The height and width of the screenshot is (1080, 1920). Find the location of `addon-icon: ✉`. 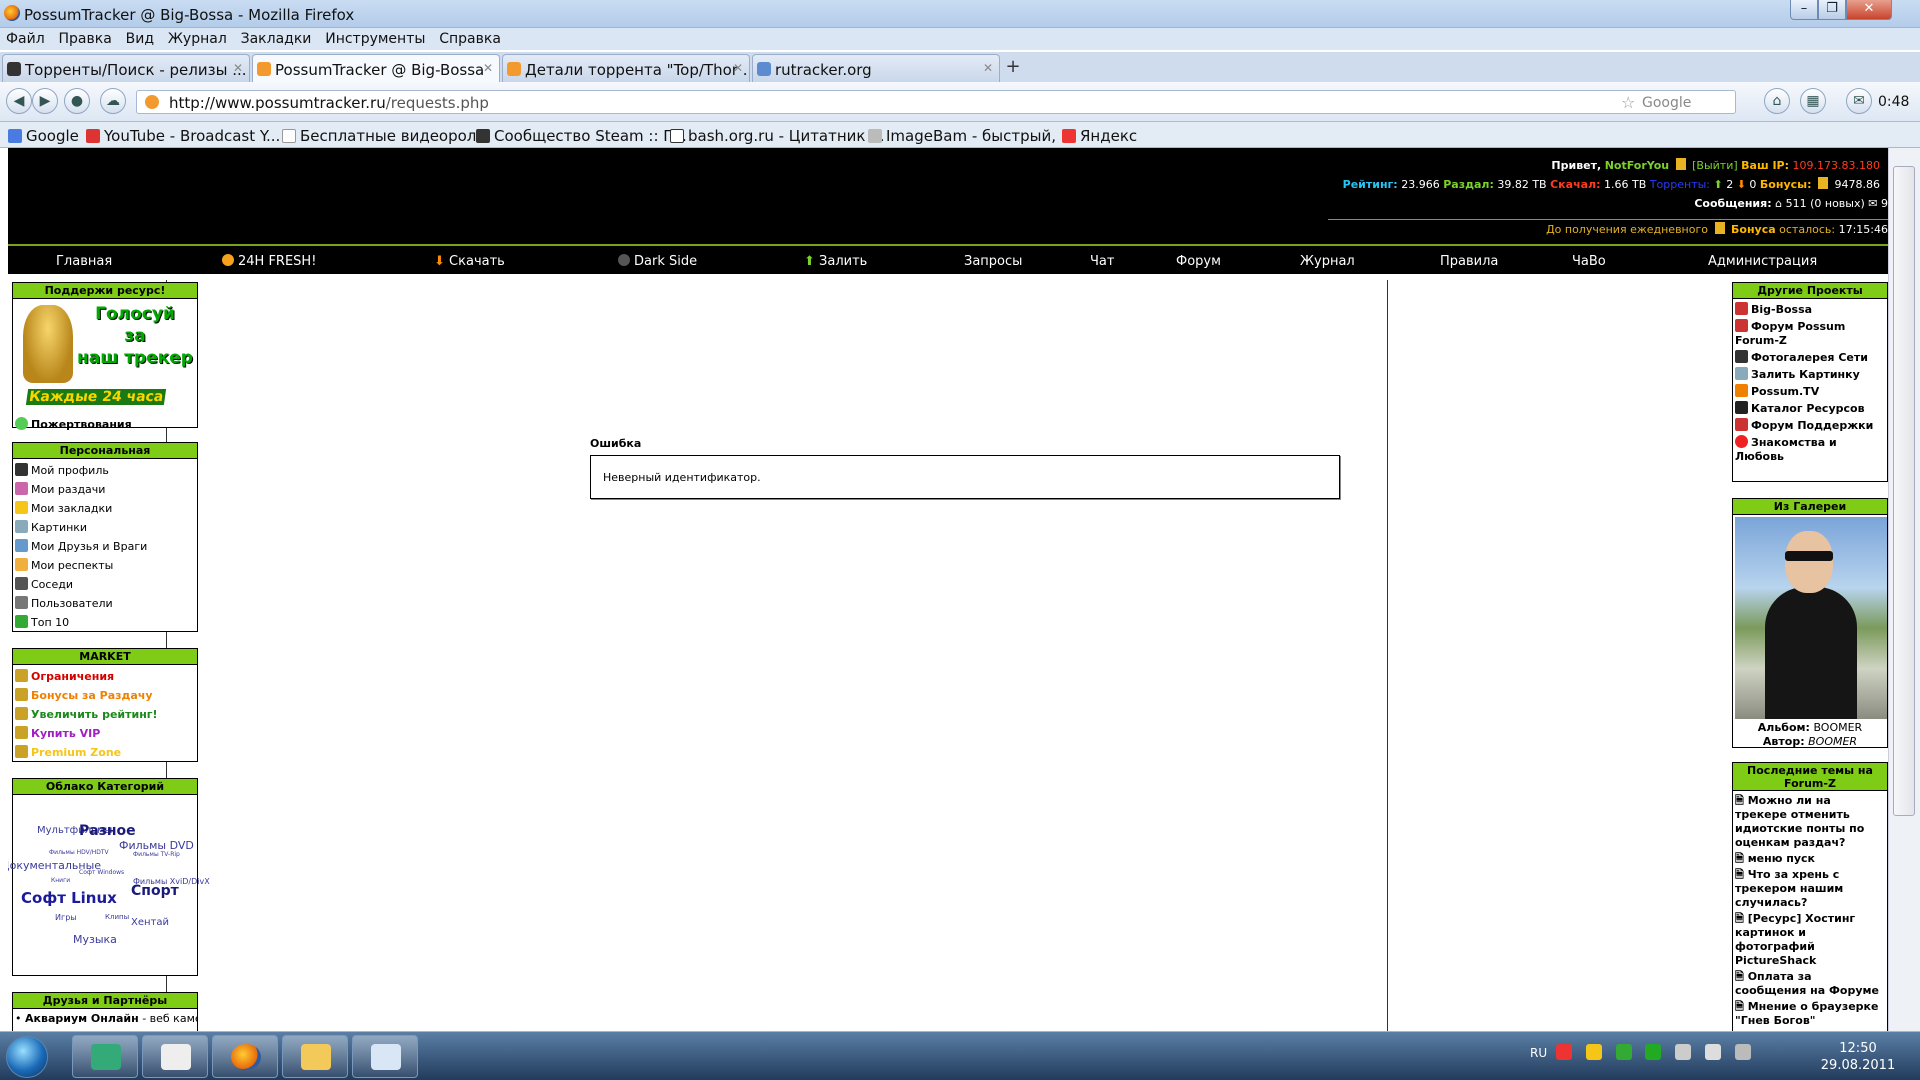

addon-icon: ✉ is located at coordinates (1859, 101).